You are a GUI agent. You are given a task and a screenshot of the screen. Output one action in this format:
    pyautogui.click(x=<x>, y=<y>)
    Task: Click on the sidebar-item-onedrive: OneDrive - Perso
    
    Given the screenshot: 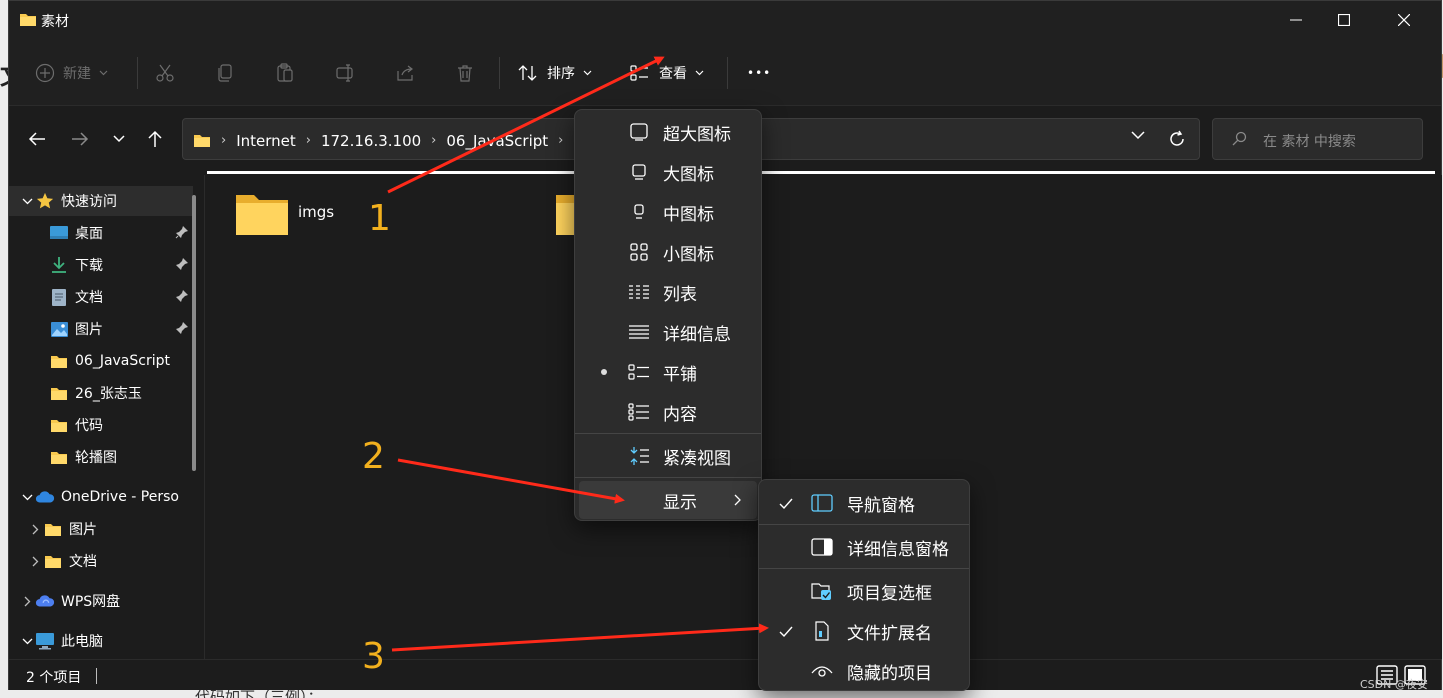 What is the action you would take?
    pyautogui.click(x=101, y=497)
    